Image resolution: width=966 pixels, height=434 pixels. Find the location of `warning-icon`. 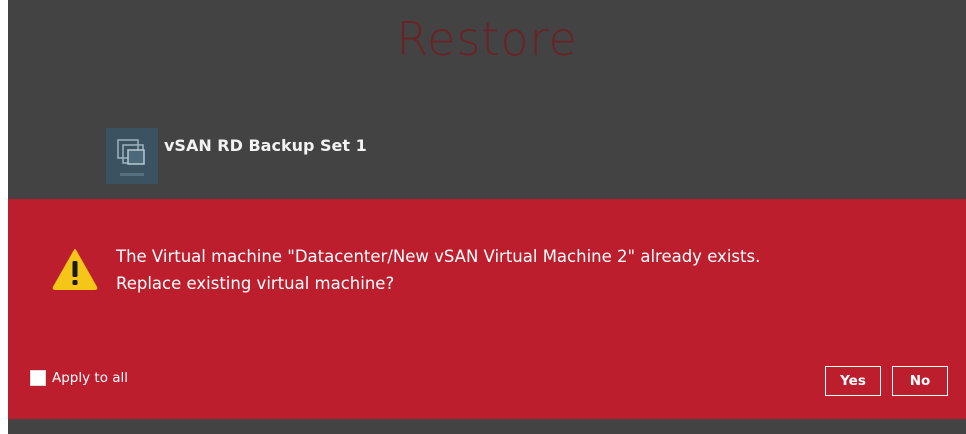

warning-icon is located at coordinates (75, 269).